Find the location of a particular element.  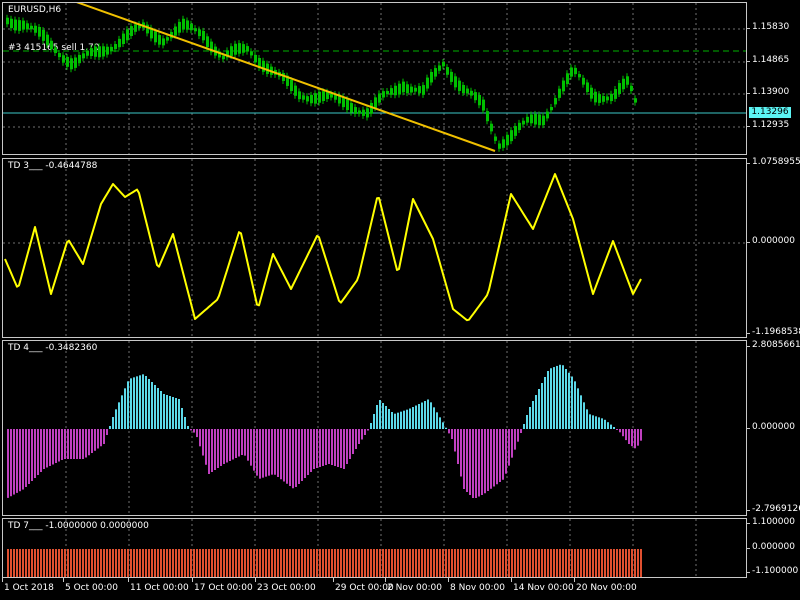

time-label: 11 Oct 00:00 is located at coordinates (159, 588).